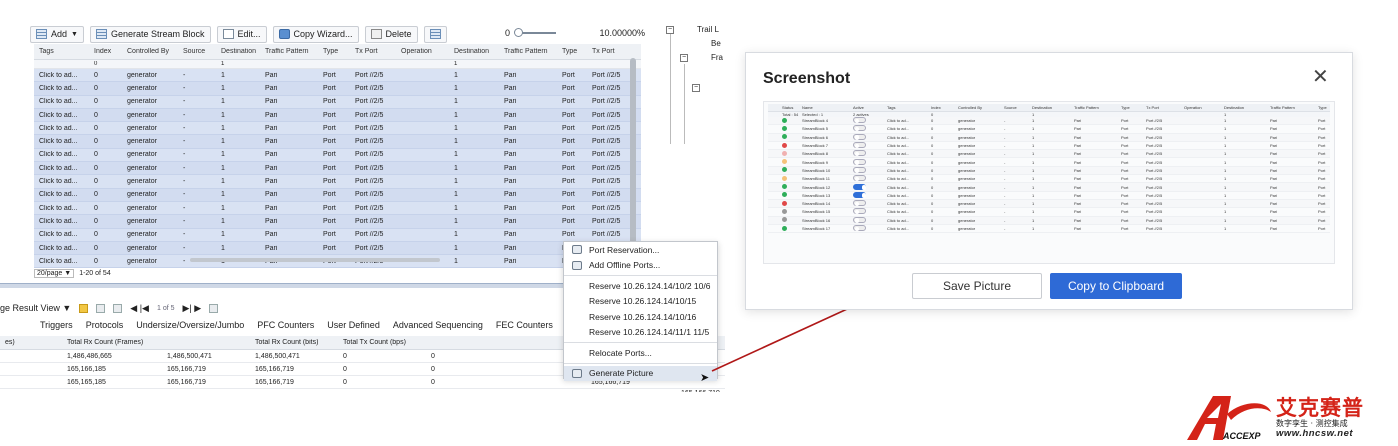 The image size is (1398, 446). Describe the element at coordinates (977, 286) in the screenshot. I see `save-picture-button: Save Picture` at that location.